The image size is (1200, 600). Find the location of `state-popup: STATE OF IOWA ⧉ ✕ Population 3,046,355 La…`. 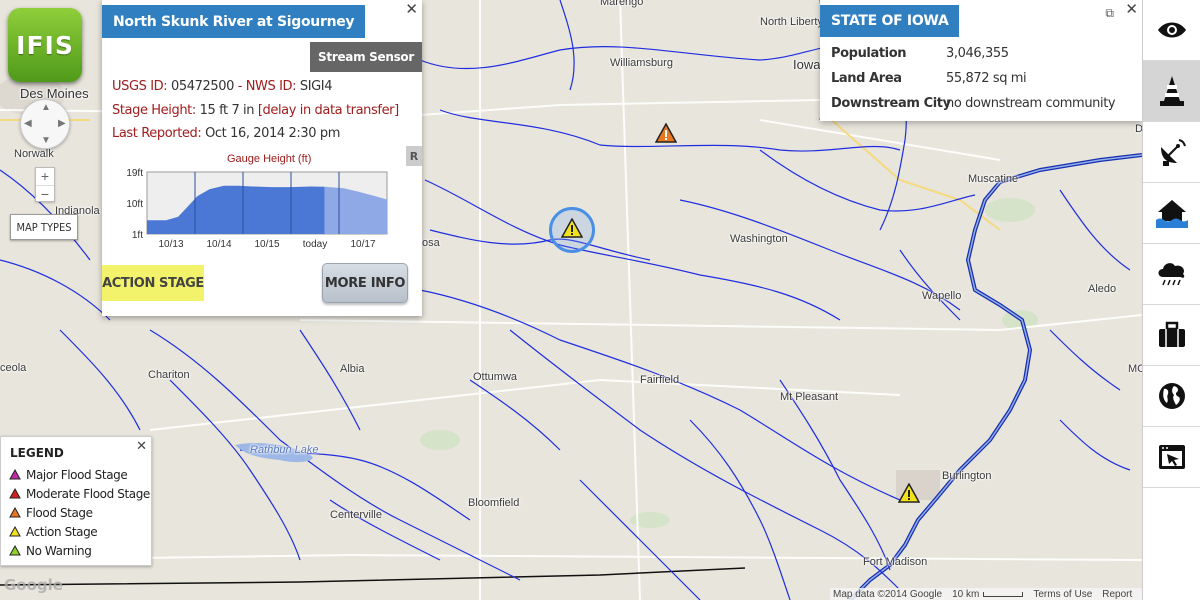

state-popup: STATE OF IOWA ⧉ ✕ Population 3,046,355 La… is located at coordinates (981, 60).